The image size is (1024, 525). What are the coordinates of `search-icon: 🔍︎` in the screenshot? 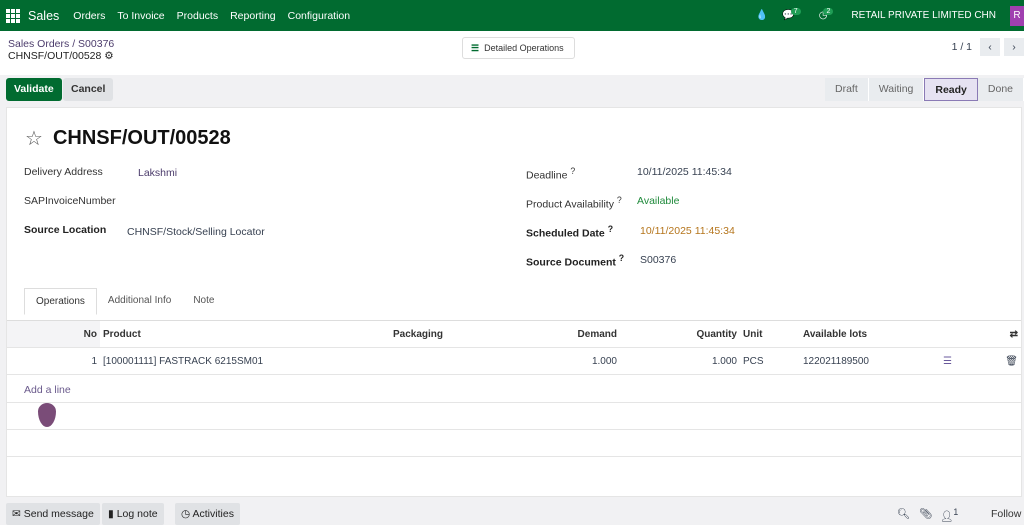 It's located at (903, 513).